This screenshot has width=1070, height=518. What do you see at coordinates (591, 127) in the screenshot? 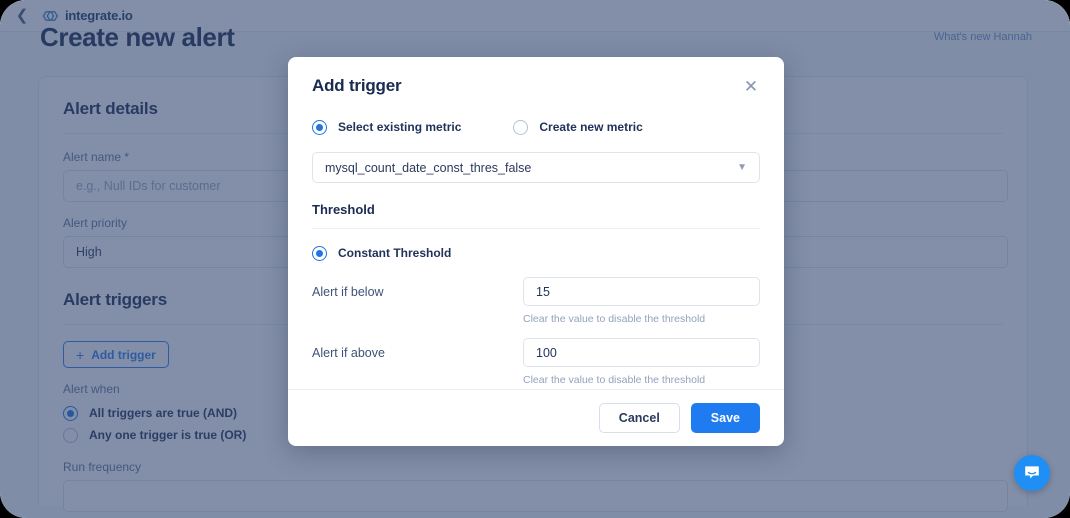
I see `metric-mode-new-label: Create new metric` at bounding box center [591, 127].